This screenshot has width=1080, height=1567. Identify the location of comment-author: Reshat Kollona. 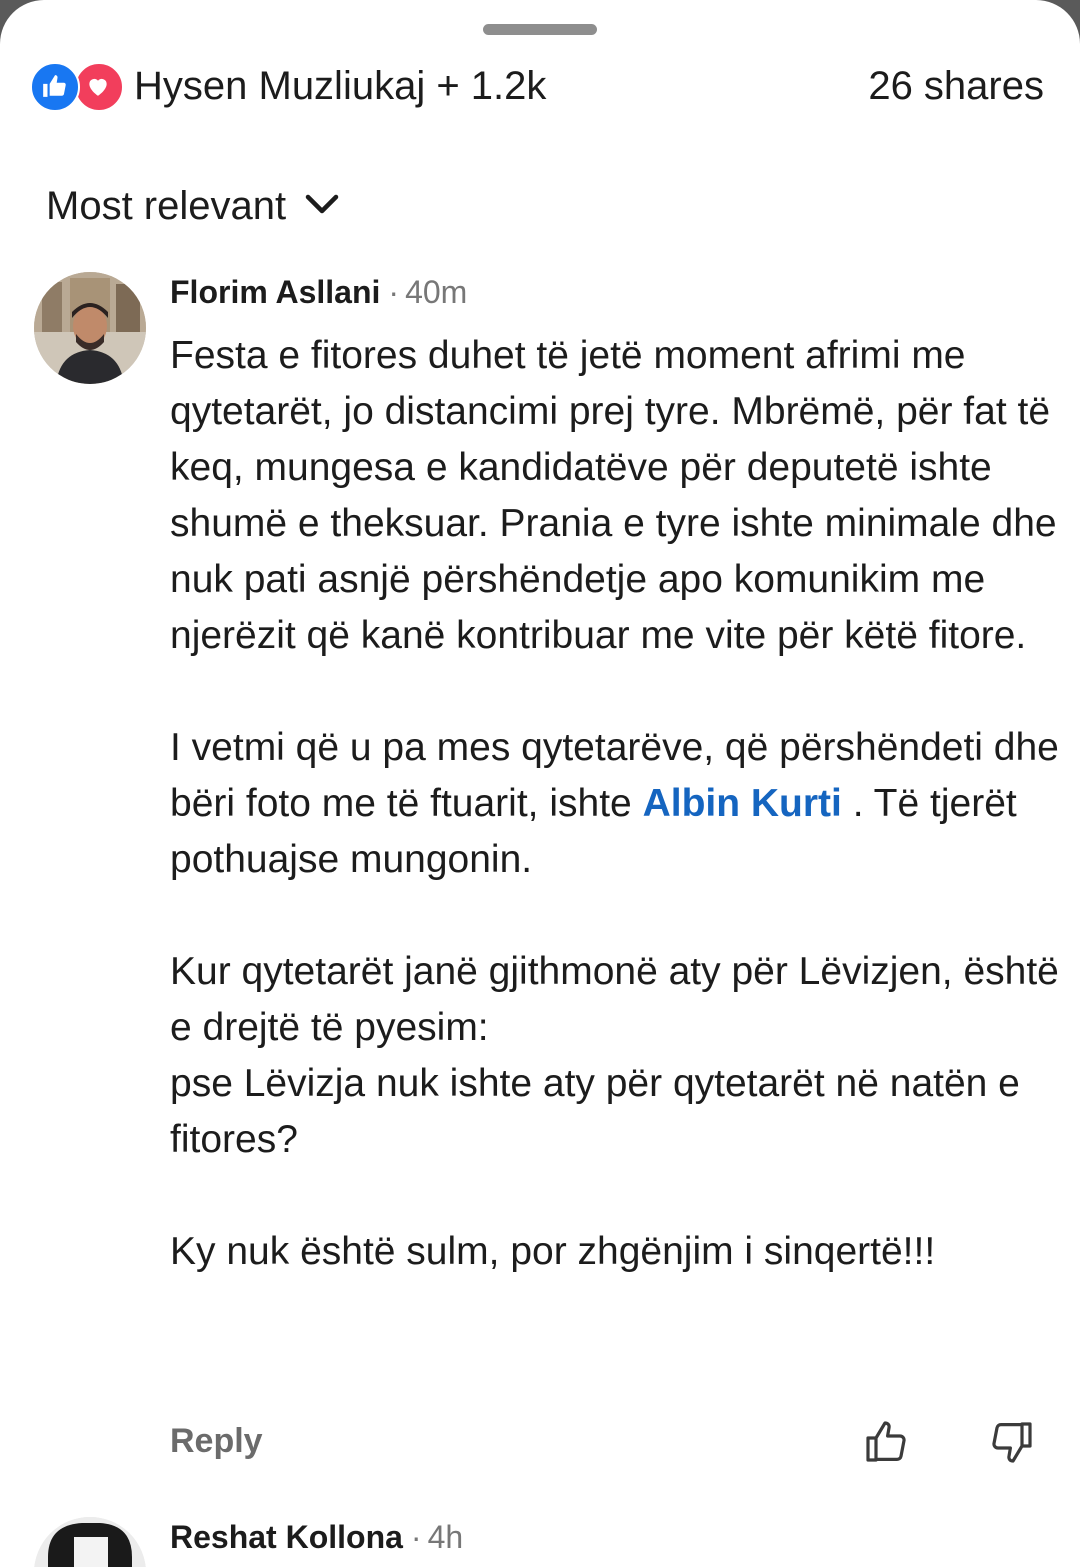
(286, 1537).